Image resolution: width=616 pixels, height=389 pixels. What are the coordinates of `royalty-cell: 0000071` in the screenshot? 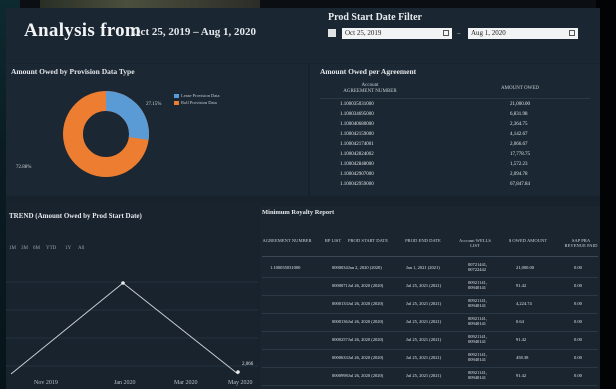 It's located at (340, 285).